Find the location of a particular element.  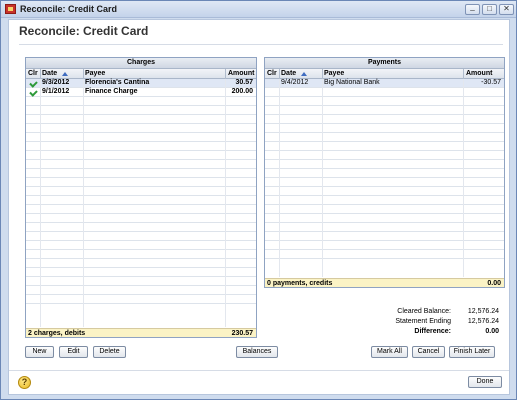

statement-ending-value: 12,576.24 is located at coordinates (483, 321).